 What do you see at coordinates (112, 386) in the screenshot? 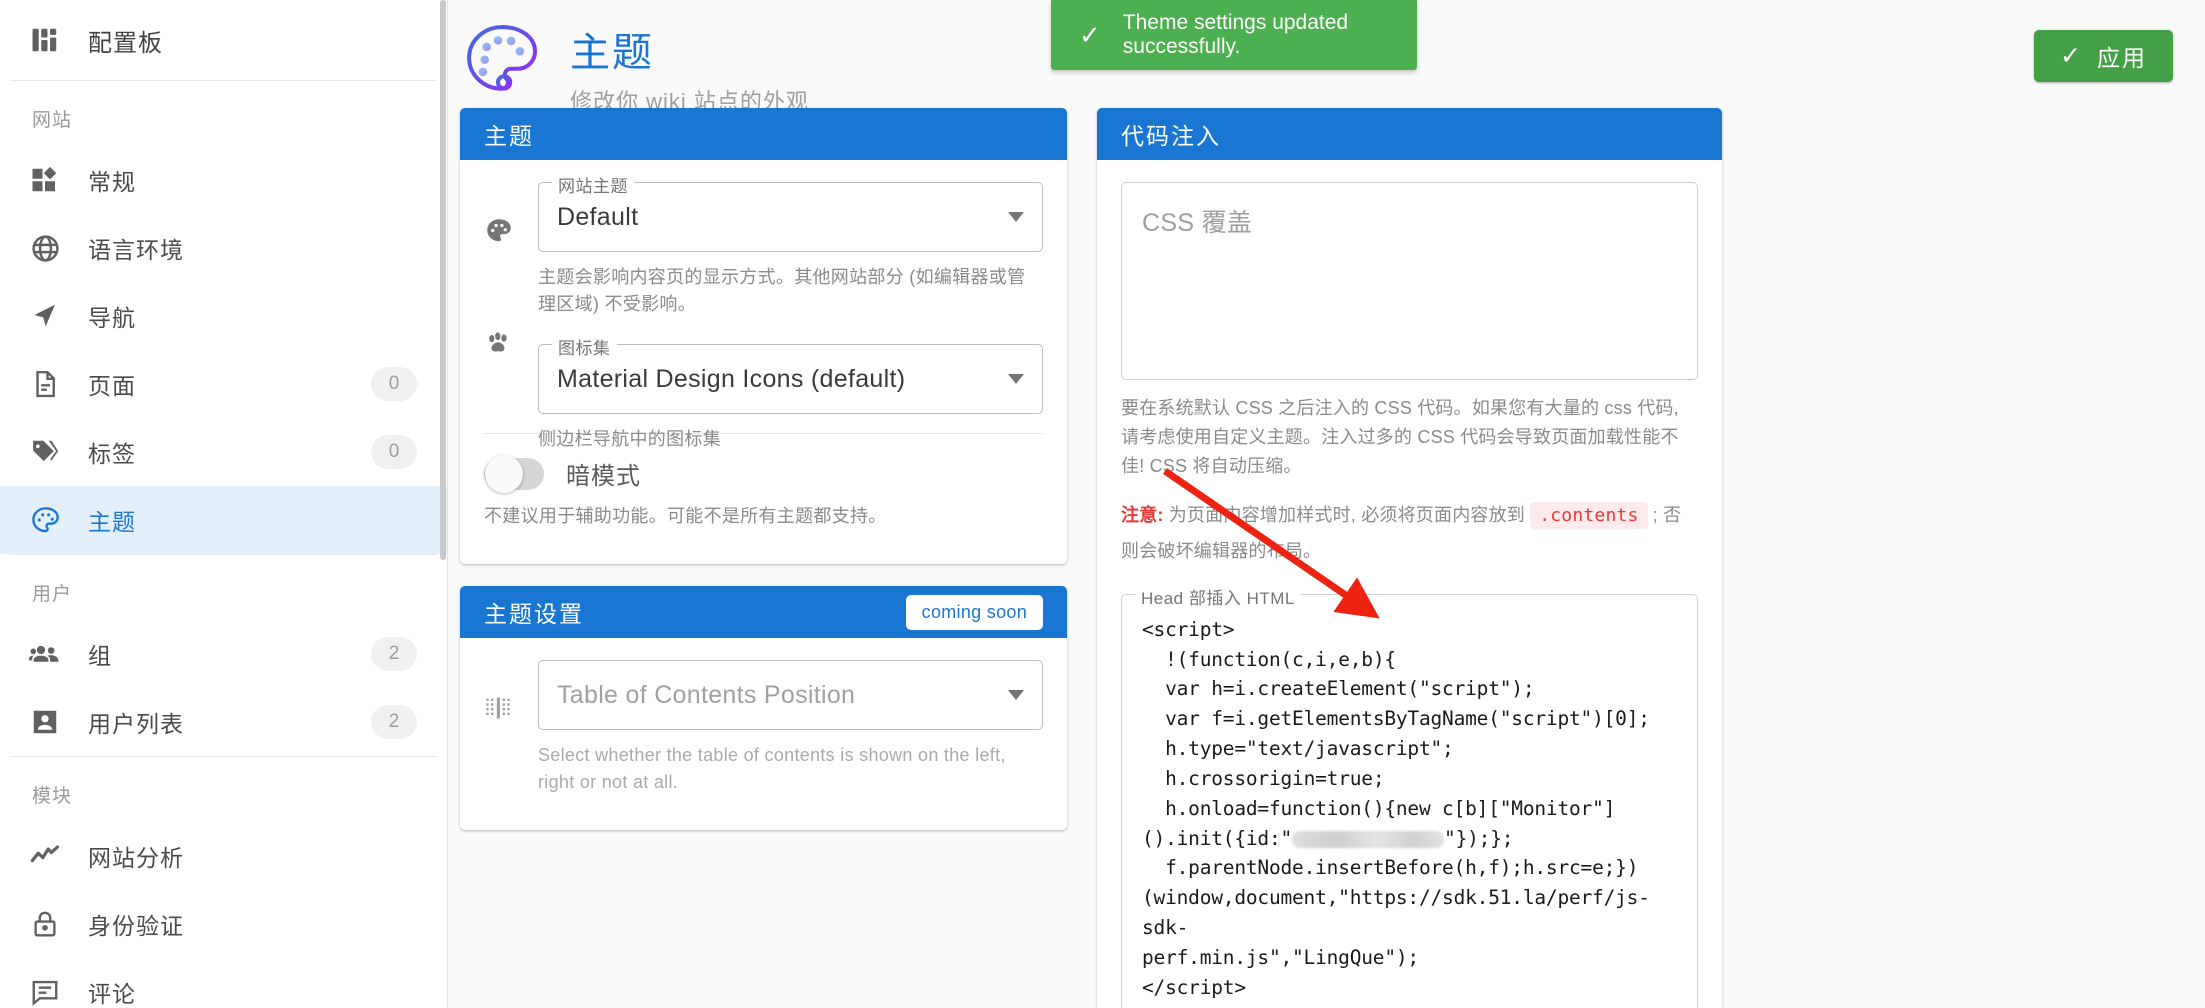
I see `sidebar-item-label: 页面` at bounding box center [112, 386].